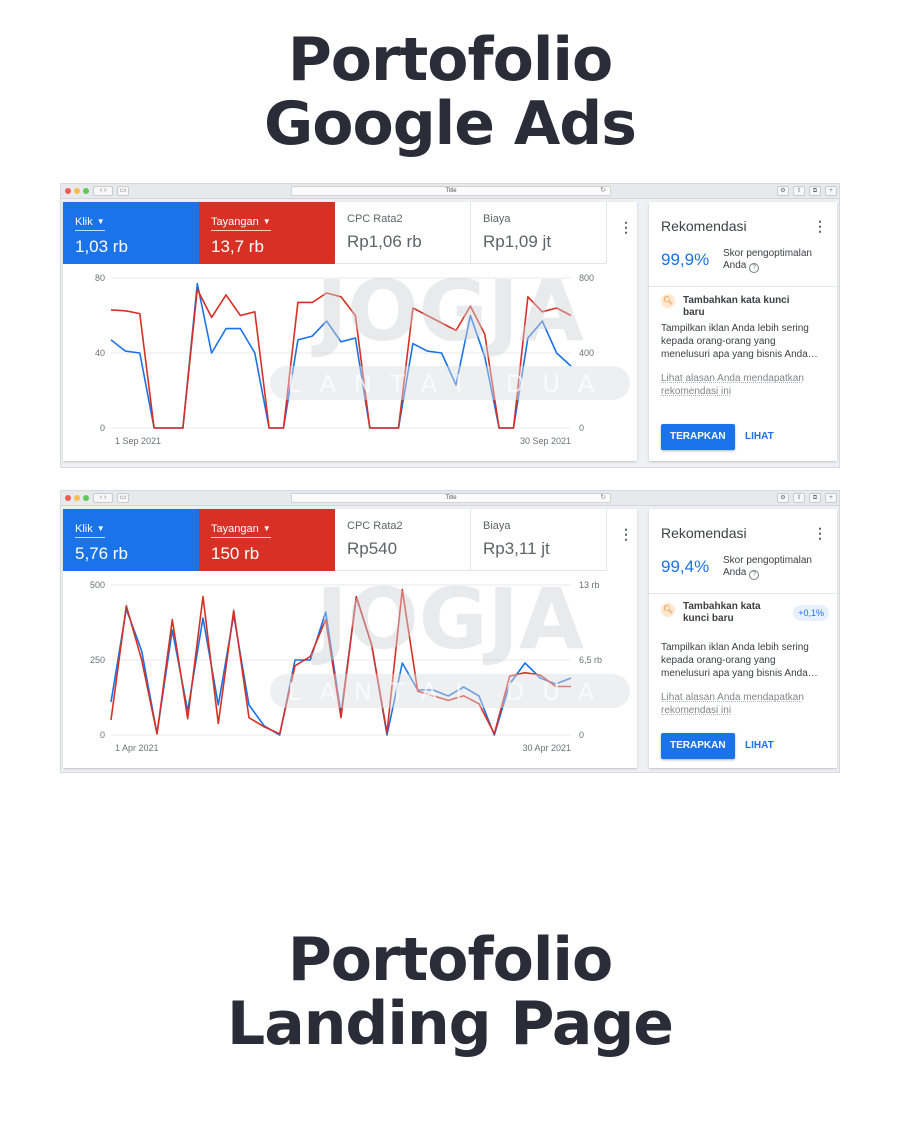 The height and width of the screenshot is (1126, 900). What do you see at coordinates (403, 540) in the screenshot?
I see `metric-avg-cpc: CPC Rata2 Rp540` at bounding box center [403, 540].